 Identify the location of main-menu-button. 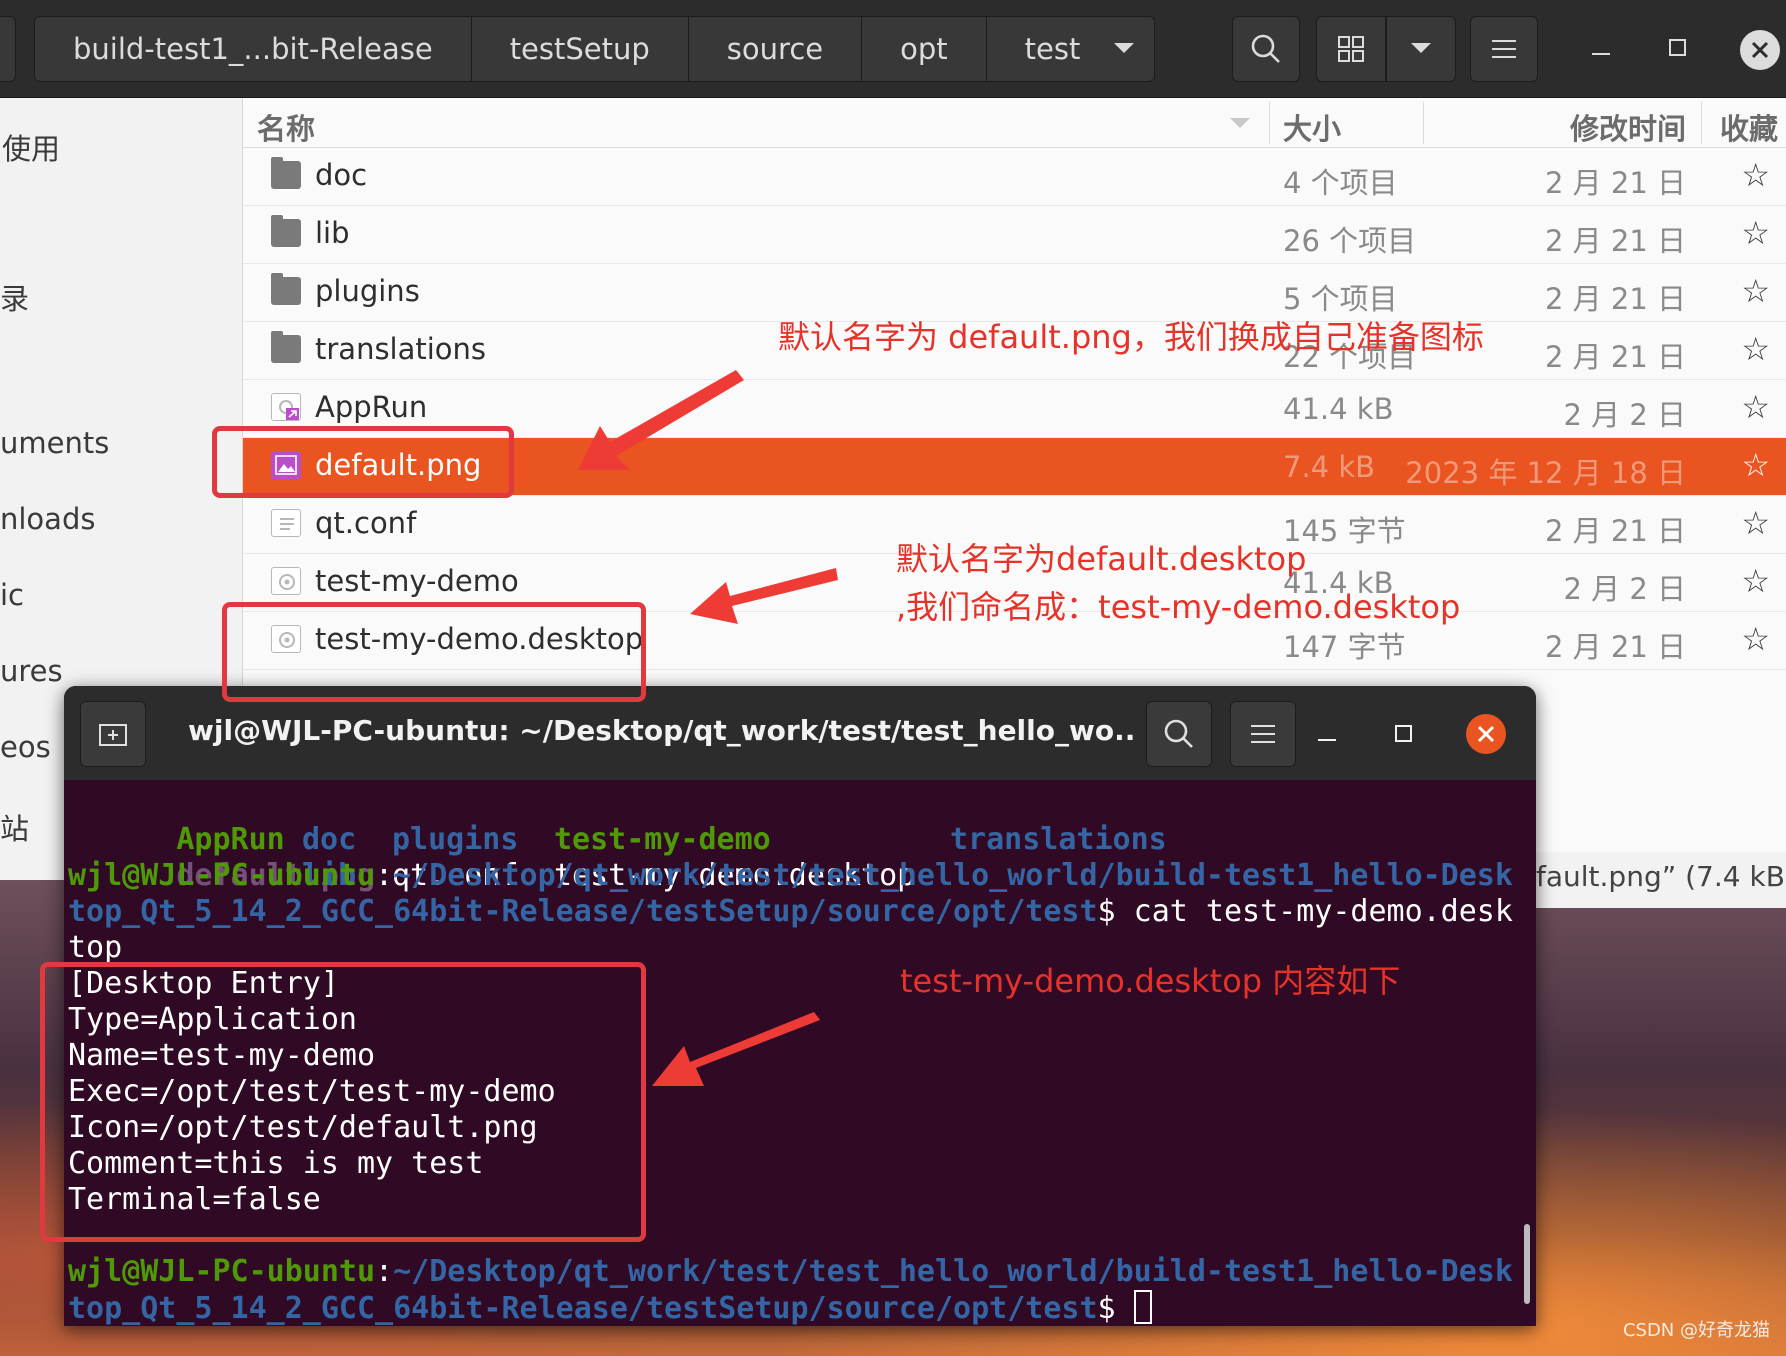
(1504, 49).